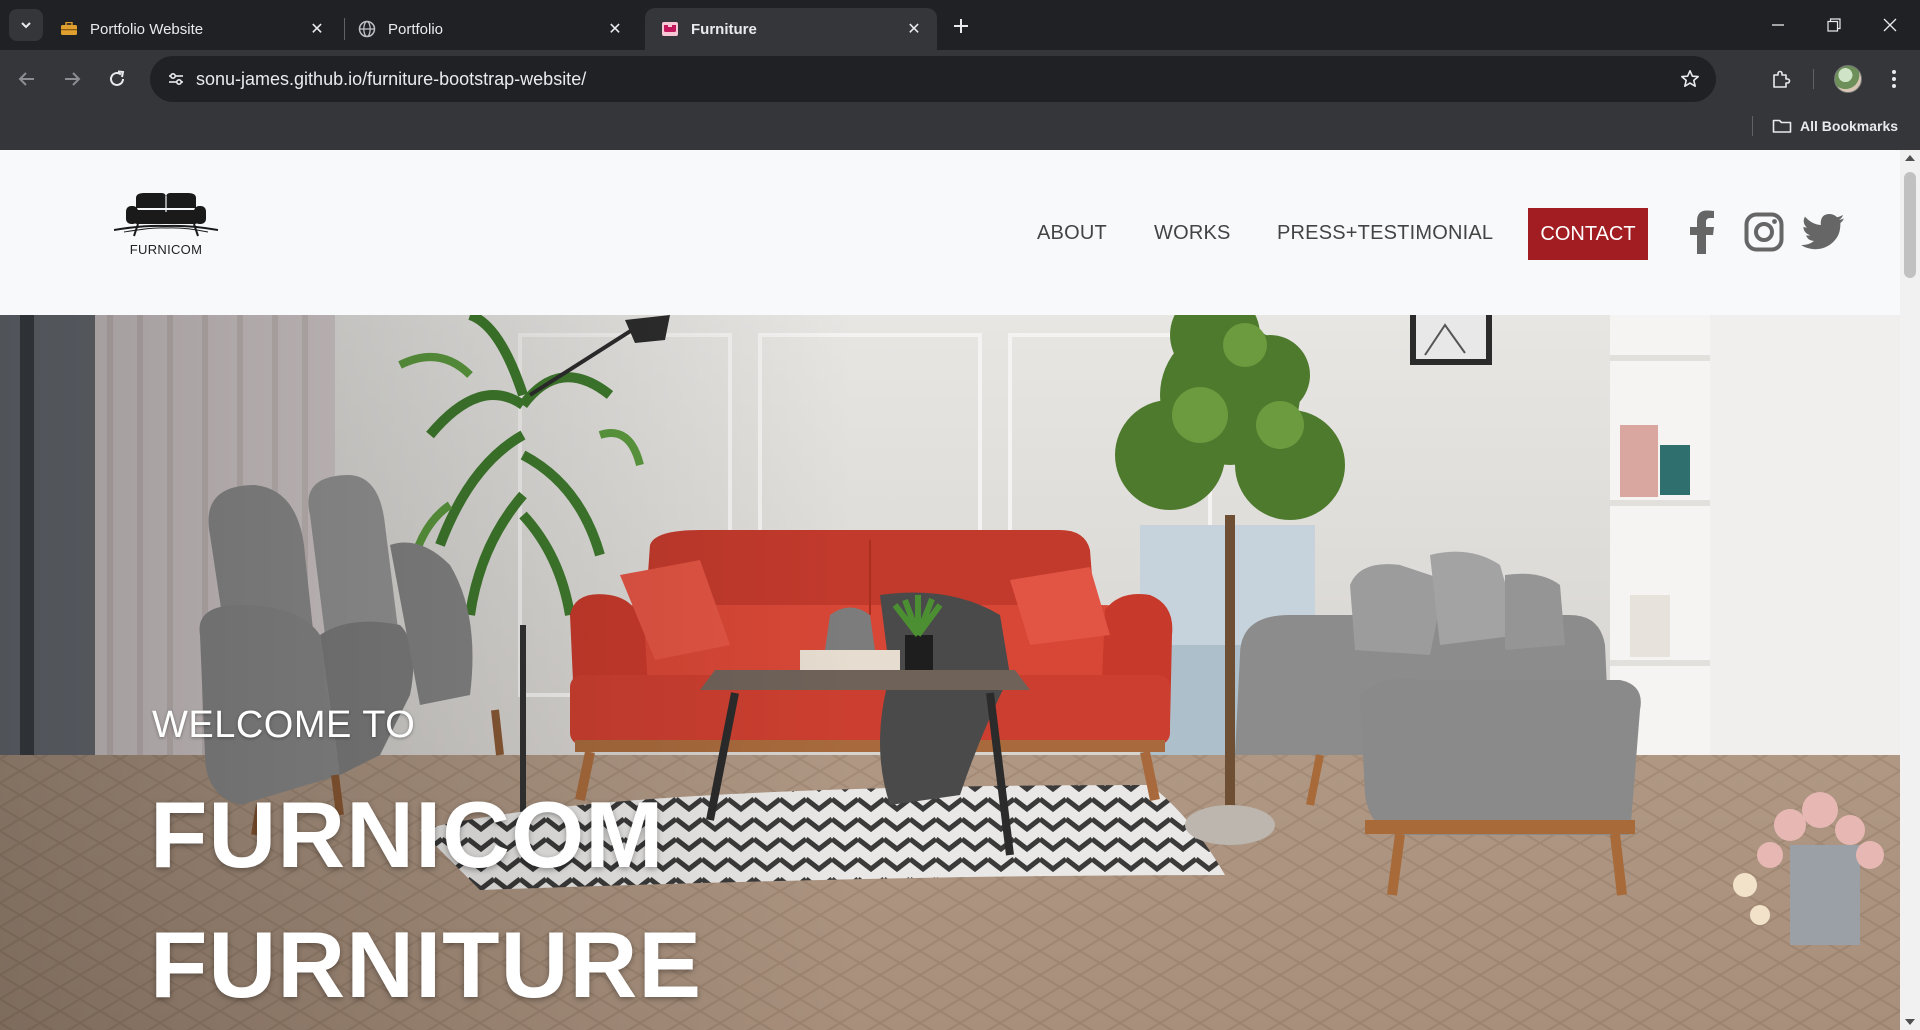 The image size is (1920, 1030). I want to click on nav-about: ABOUT, so click(1072, 233).